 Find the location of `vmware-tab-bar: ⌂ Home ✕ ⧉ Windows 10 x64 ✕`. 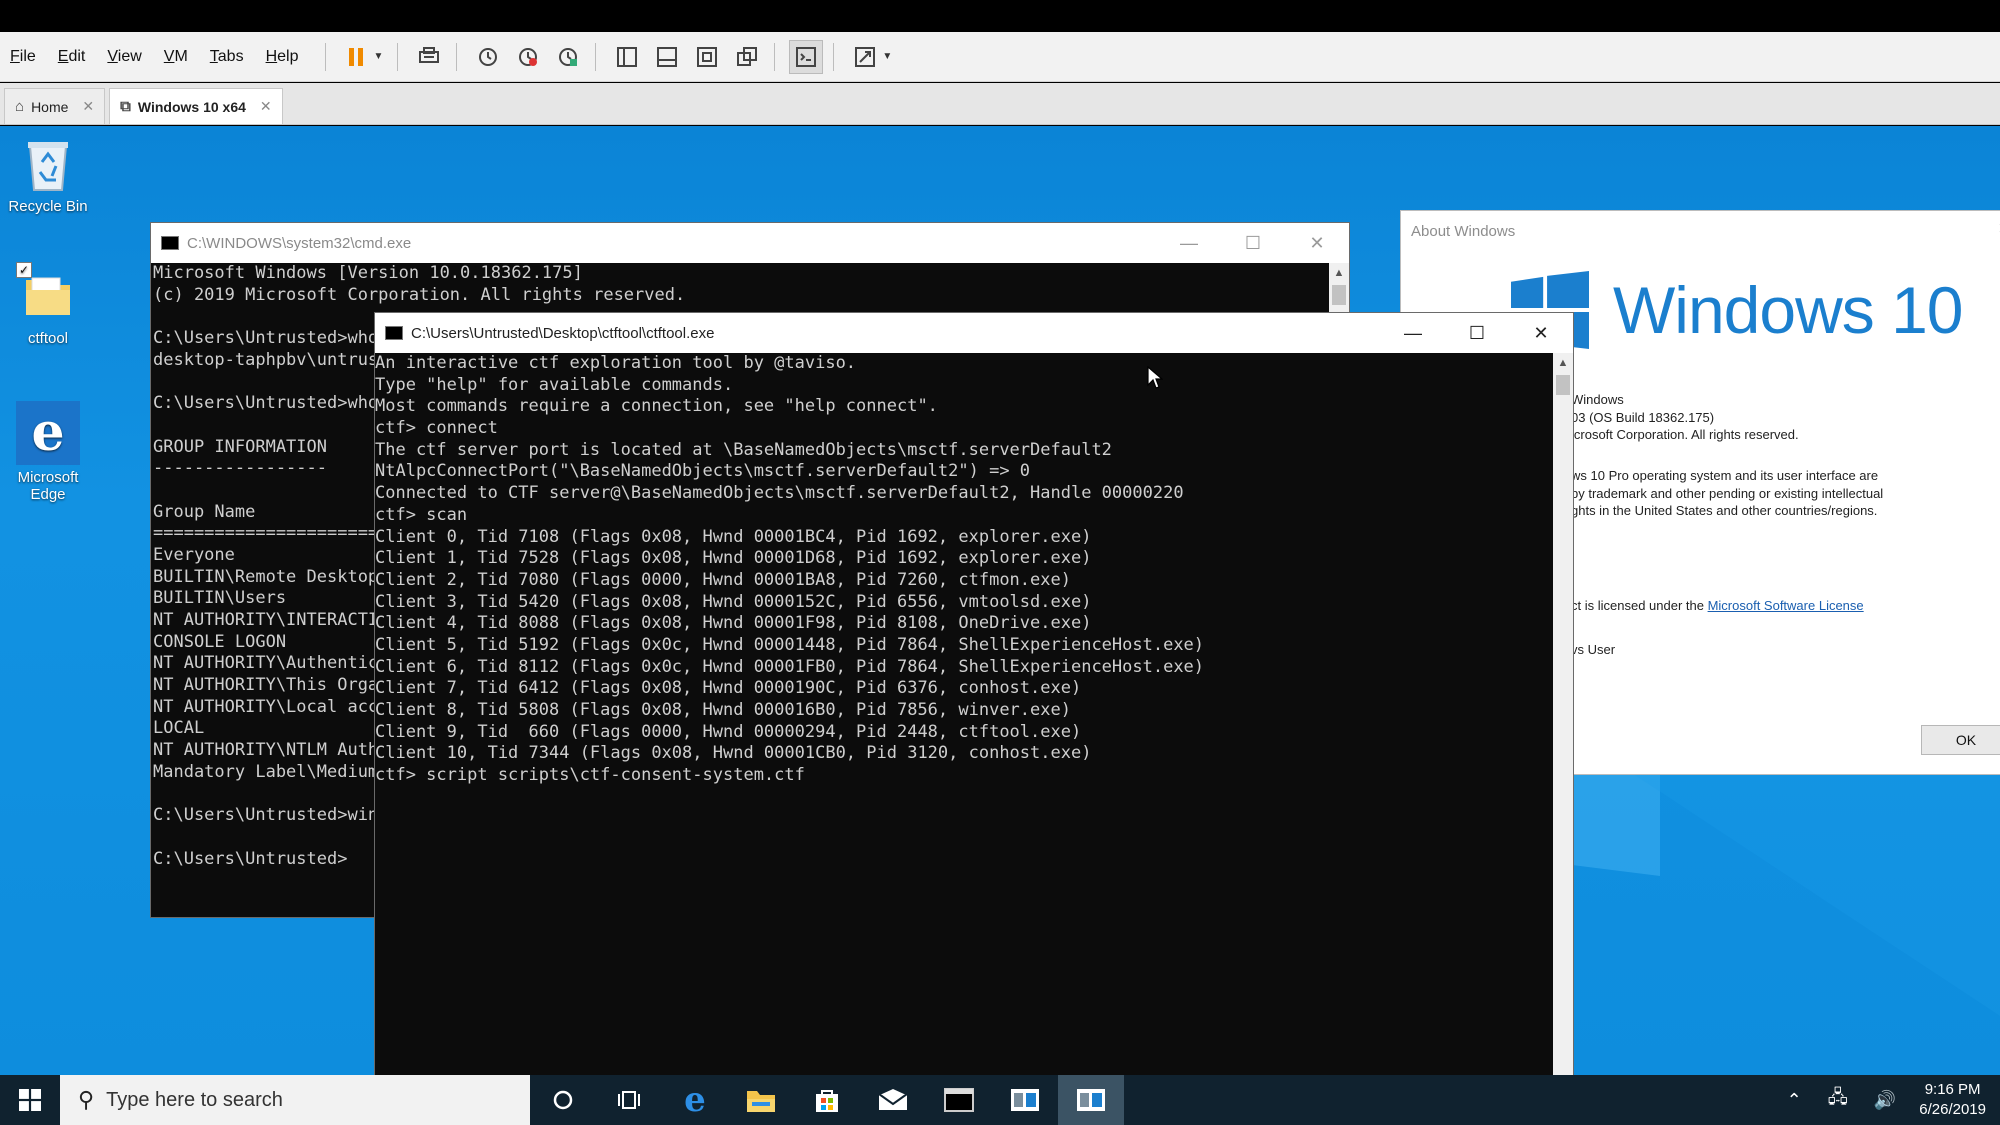

vmware-tab-bar: ⌂ Home ✕ ⧉ Windows 10 x64 ✕ is located at coordinates (1000, 104).